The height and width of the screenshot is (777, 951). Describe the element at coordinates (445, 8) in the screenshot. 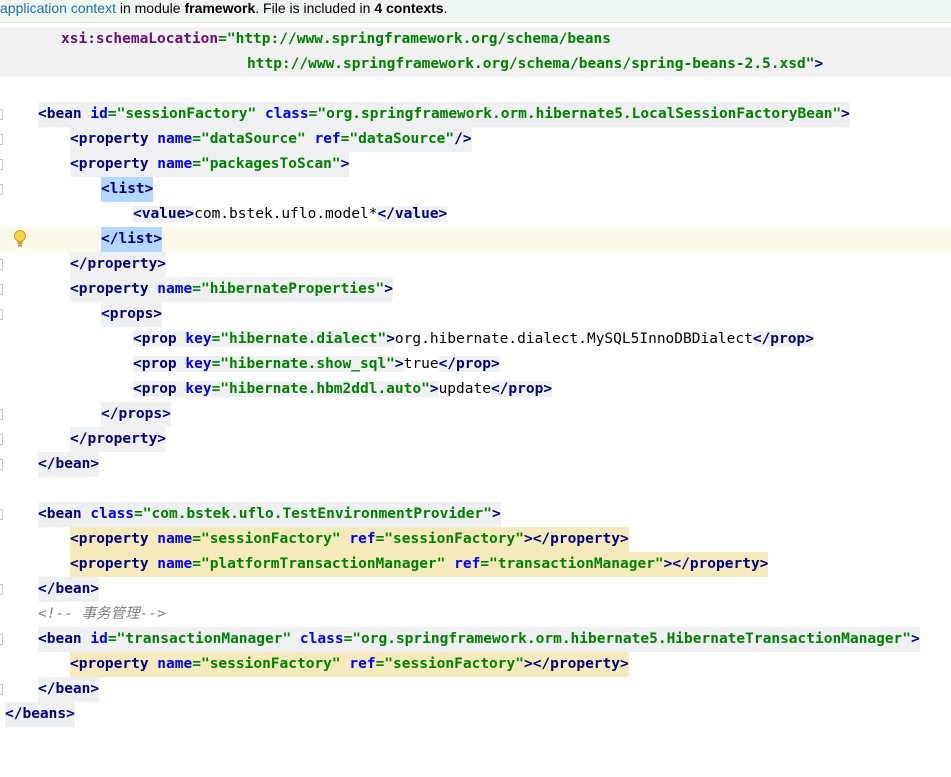

I see `banner-text-3: .` at that location.